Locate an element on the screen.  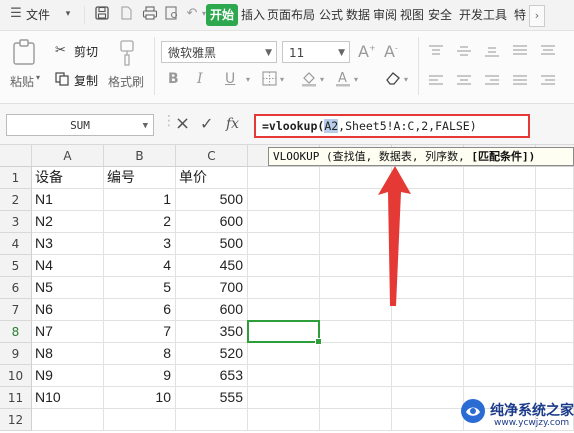
row-header: 7 is located at coordinates (16, 310).